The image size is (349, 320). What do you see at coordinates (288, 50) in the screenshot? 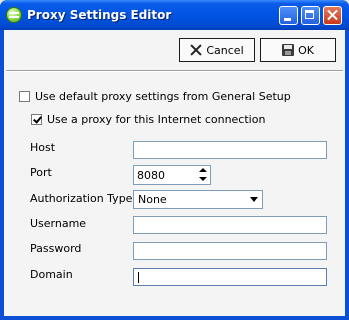
I see `save-disk-icon` at bounding box center [288, 50].